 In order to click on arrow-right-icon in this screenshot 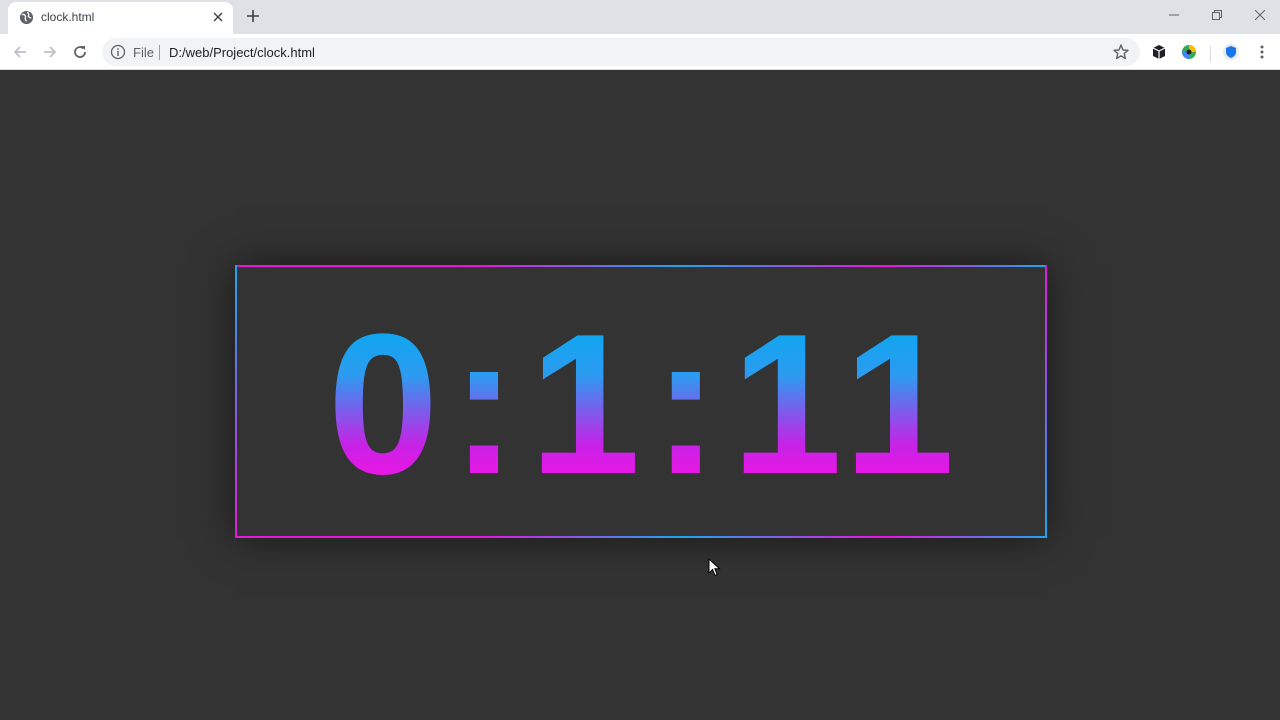, I will do `click(50, 52)`.